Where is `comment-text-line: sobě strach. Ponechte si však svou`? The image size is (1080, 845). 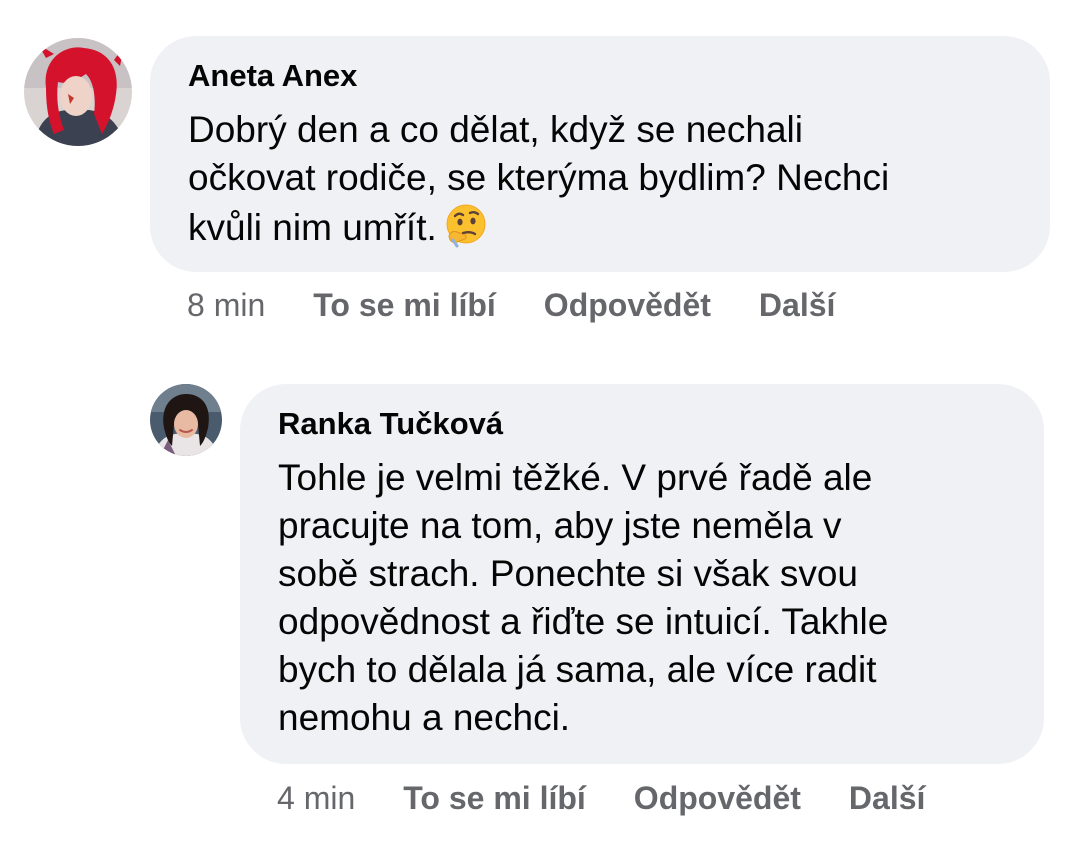 comment-text-line: sobě strach. Ponechte si však svou is located at coordinates (568, 573).